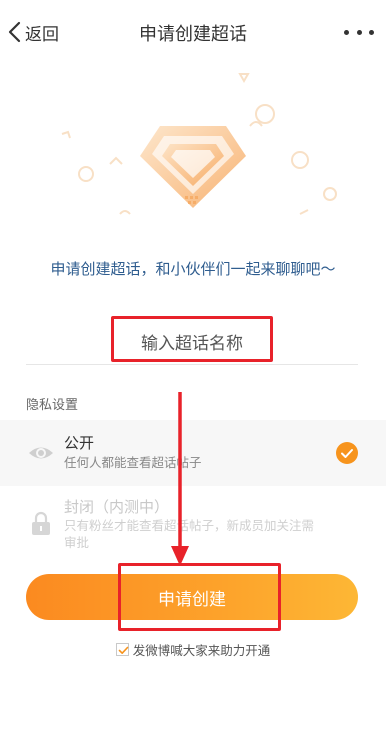 This screenshot has width=386, height=734. What do you see at coordinates (41, 523) in the screenshot?
I see `lock-icon` at bounding box center [41, 523].